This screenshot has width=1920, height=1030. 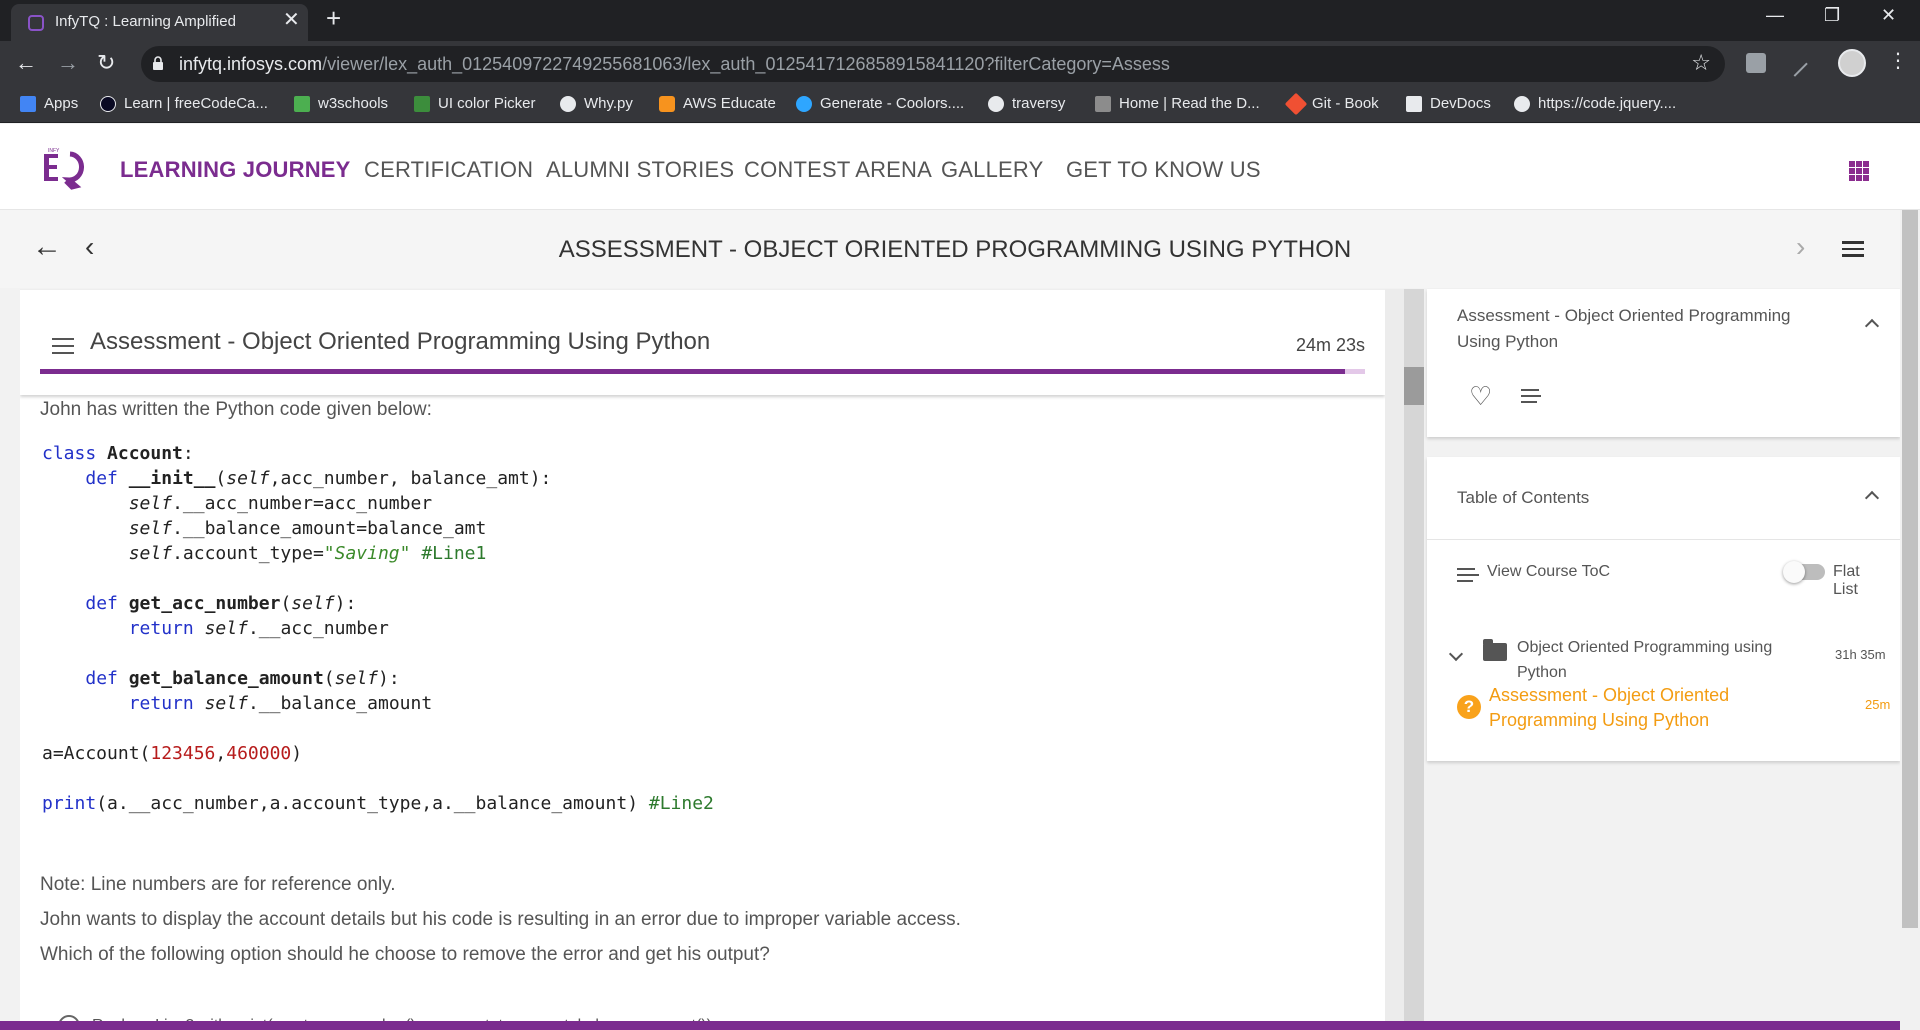 I want to click on tab-close-icon: ✕, so click(x=291, y=20).